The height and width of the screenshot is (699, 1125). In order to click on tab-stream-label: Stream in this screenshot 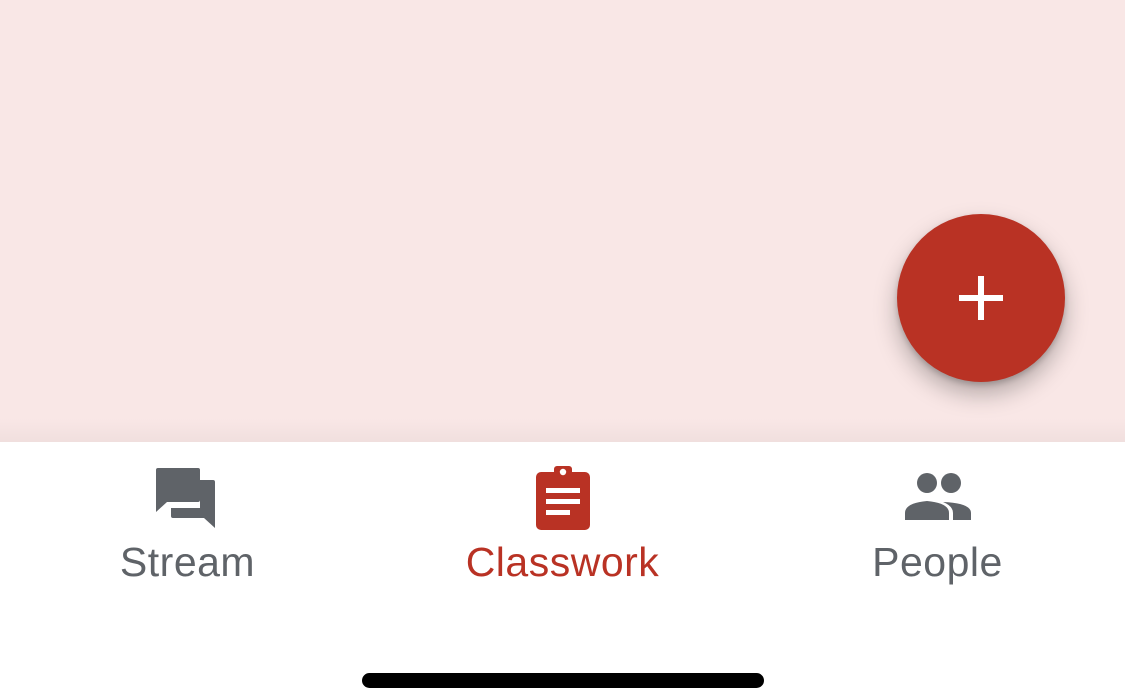, I will do `click(187, 562)`.